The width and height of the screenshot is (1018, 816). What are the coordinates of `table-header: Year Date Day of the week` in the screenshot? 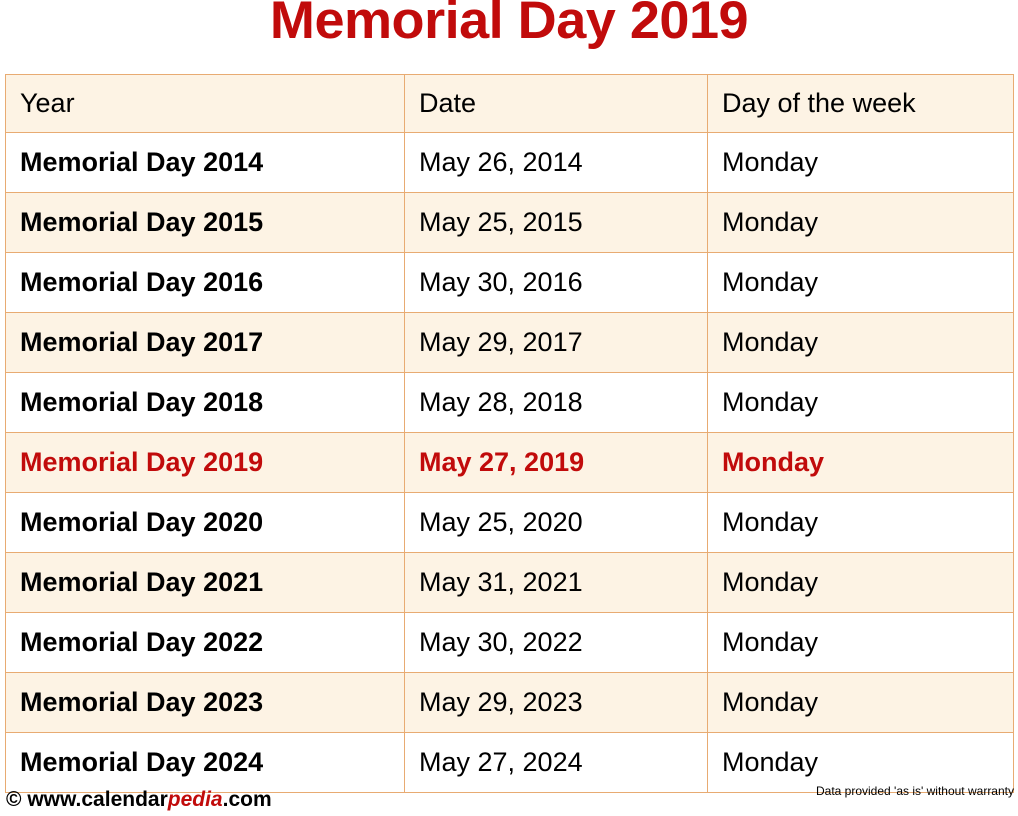 It's located at (509, 103).